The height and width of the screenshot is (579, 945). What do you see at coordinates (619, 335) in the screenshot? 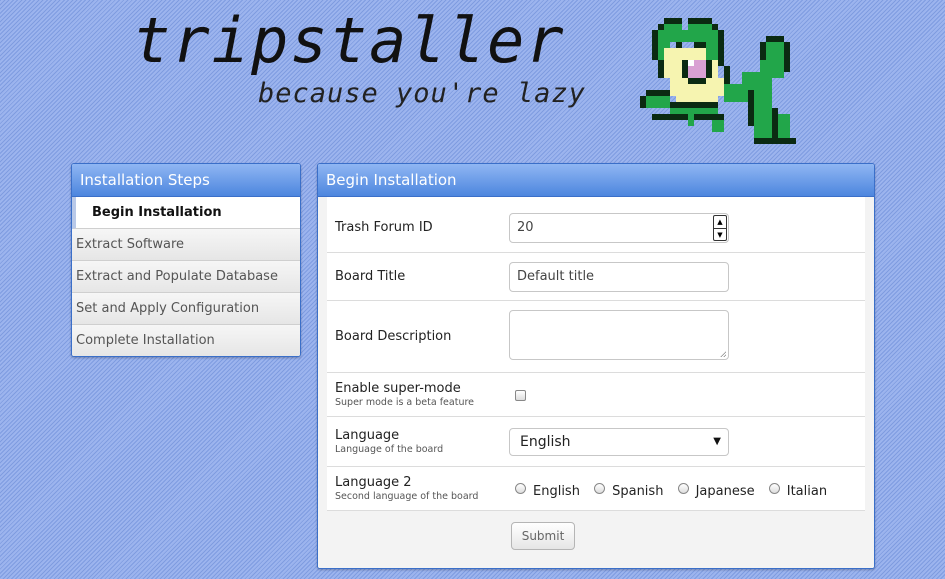
I see `board-description-textarea` at bounding box center [619, 335].